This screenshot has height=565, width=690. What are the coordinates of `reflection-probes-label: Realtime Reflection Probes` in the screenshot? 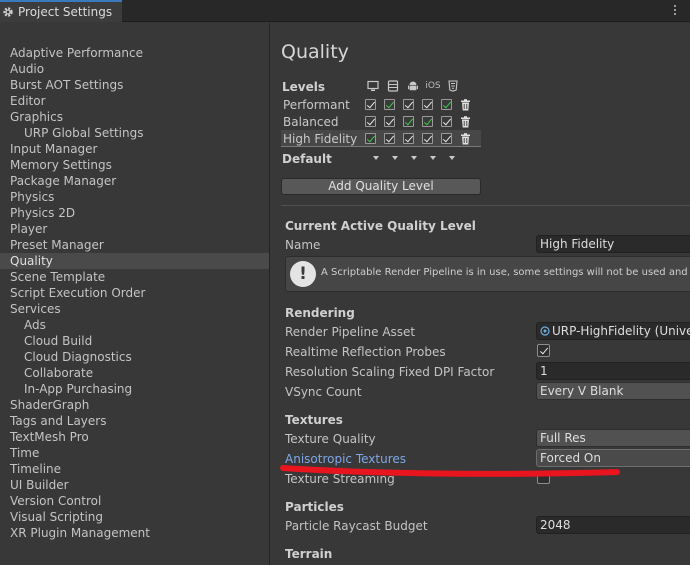 It's located at (365, 352).